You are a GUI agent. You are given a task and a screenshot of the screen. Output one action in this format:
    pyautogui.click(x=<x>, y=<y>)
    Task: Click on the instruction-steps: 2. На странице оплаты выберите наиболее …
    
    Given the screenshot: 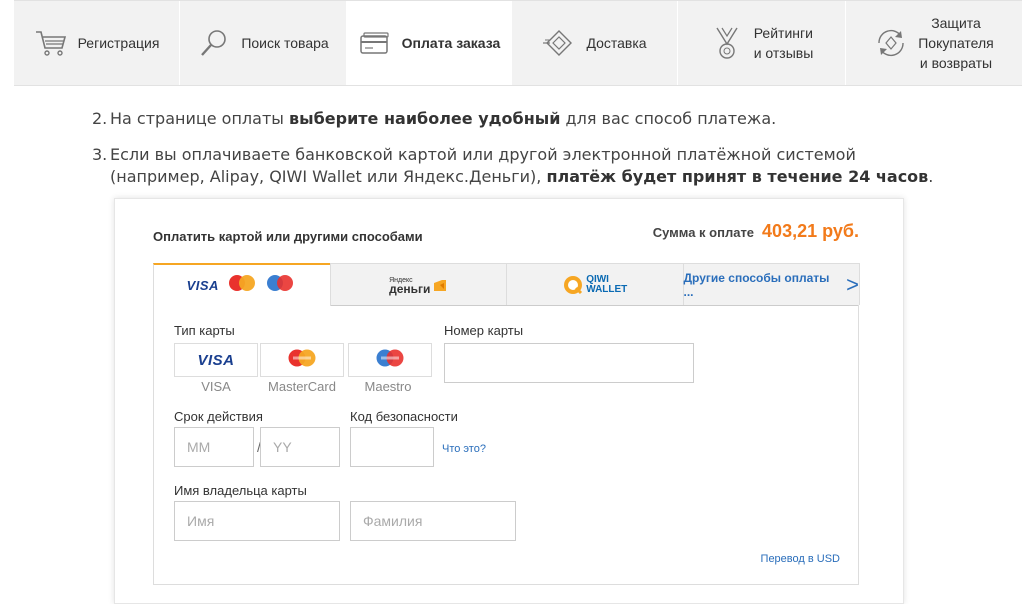 What is the action you would take?
    pyautogui.click(x=522, y=155)
    